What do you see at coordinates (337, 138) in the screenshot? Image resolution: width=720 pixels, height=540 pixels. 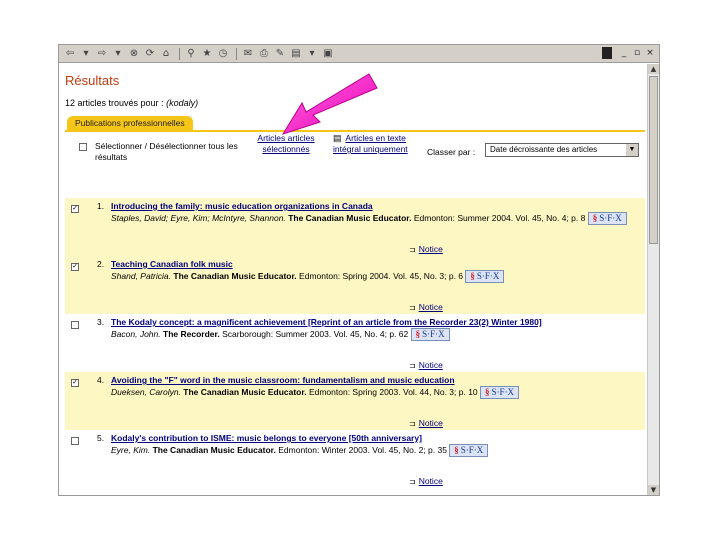 I see `fulltext-icon: ▤` at bounding box center [337, 138].